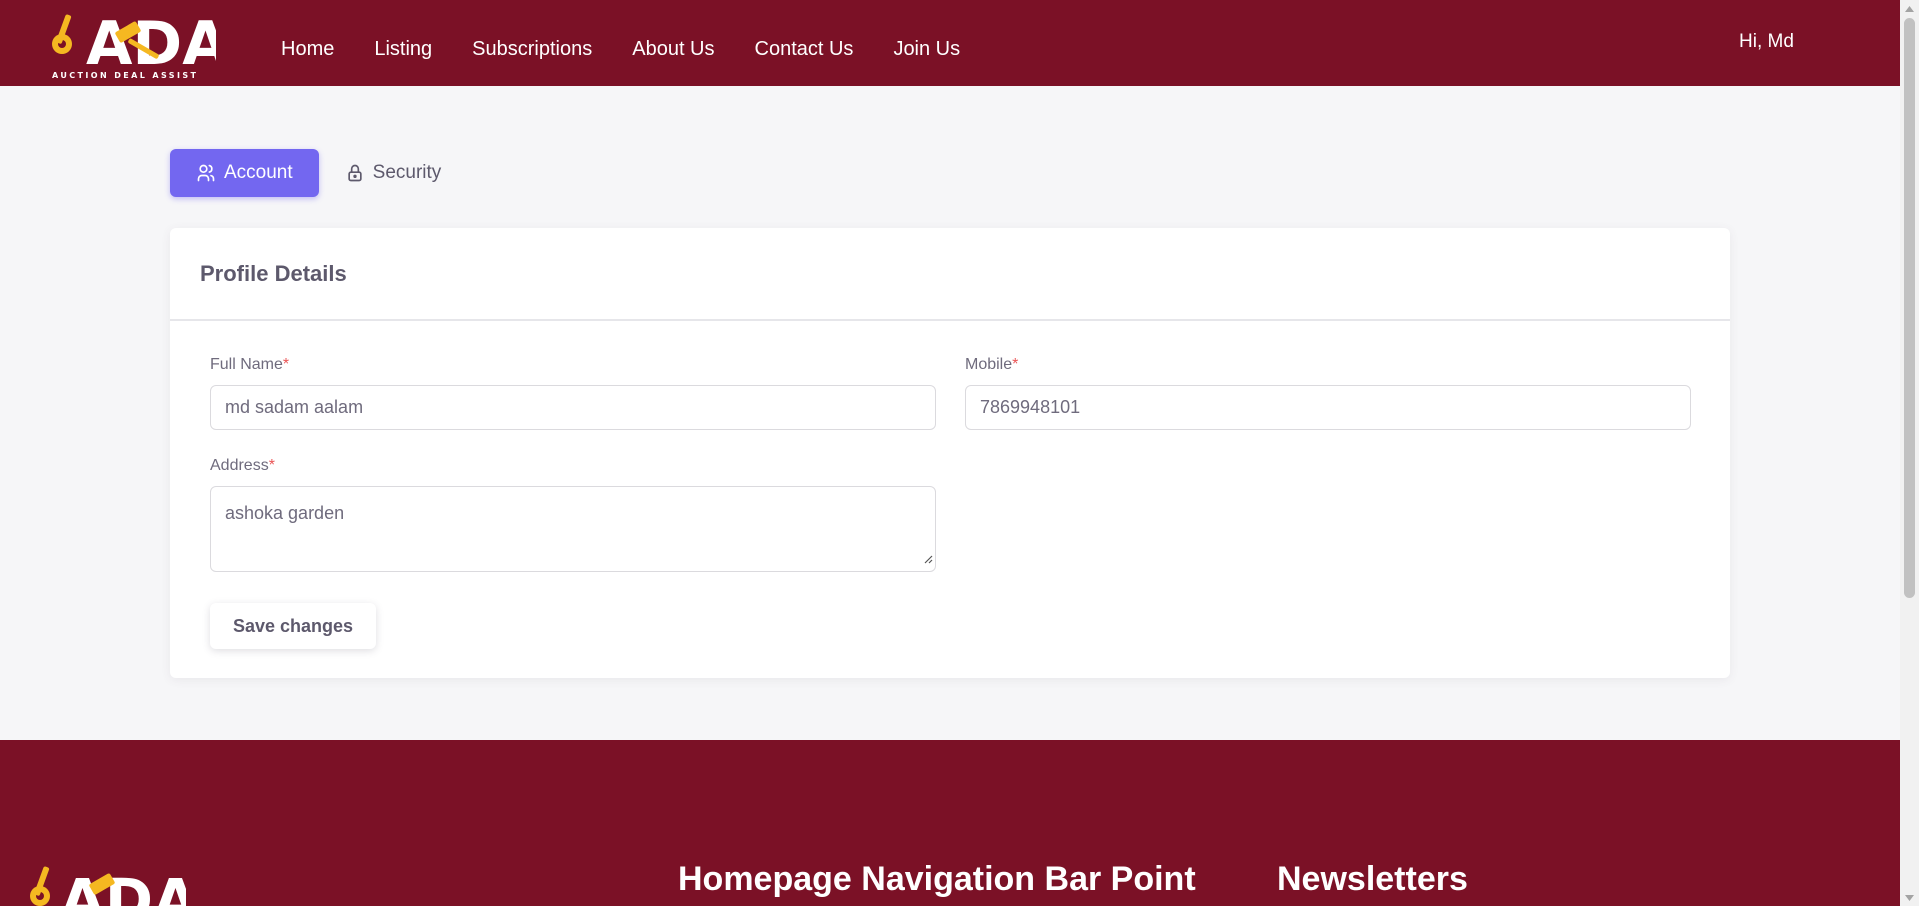 The height and width of the screenshot is (906, 1919). I want to click on address-label: Address*, so click(242, 466).